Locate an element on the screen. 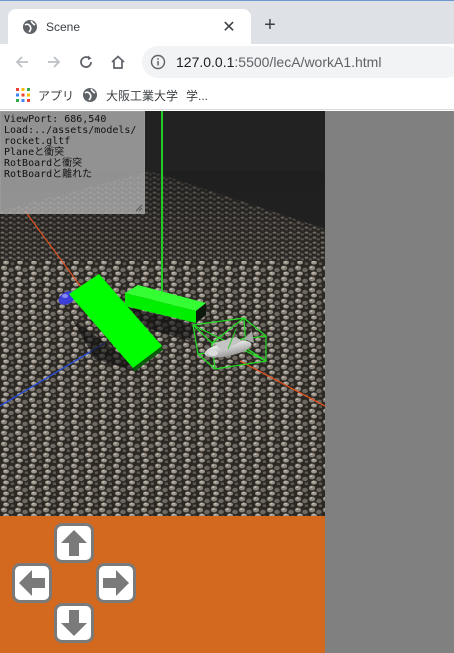 Image resolution: width=454 pixels, height=653 pixels. tab-strip: Scene ✕ + is located at coordinates (227, 22).